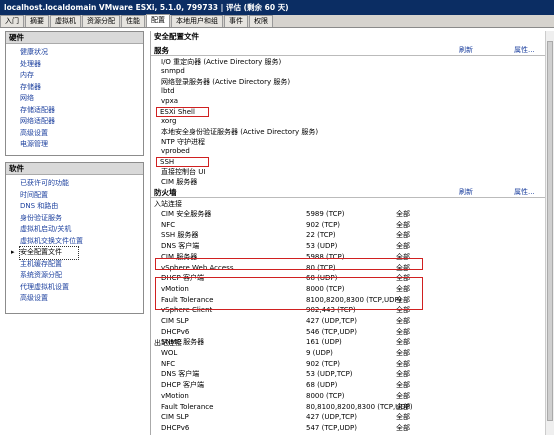 The height and width of the screenshot is (435, 554). Describe the element at coordinates (466, 50) in the screenshot. I see `services-refresh-link: 刷新` at that location.